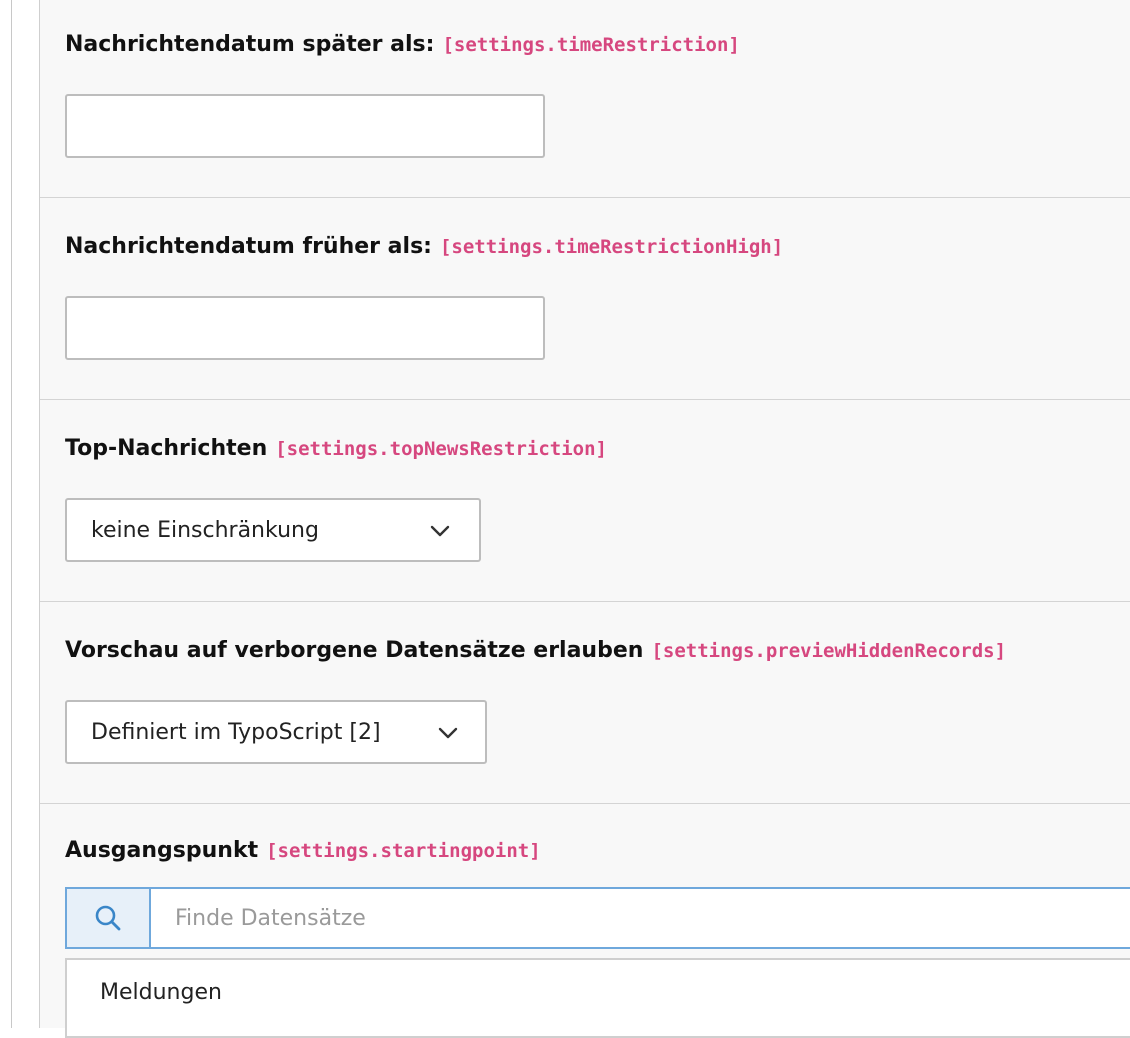 This screenshot has width=1130, height=1038. I want to click on field-key: [settings.topNewsRestriction], so click(441, 449).